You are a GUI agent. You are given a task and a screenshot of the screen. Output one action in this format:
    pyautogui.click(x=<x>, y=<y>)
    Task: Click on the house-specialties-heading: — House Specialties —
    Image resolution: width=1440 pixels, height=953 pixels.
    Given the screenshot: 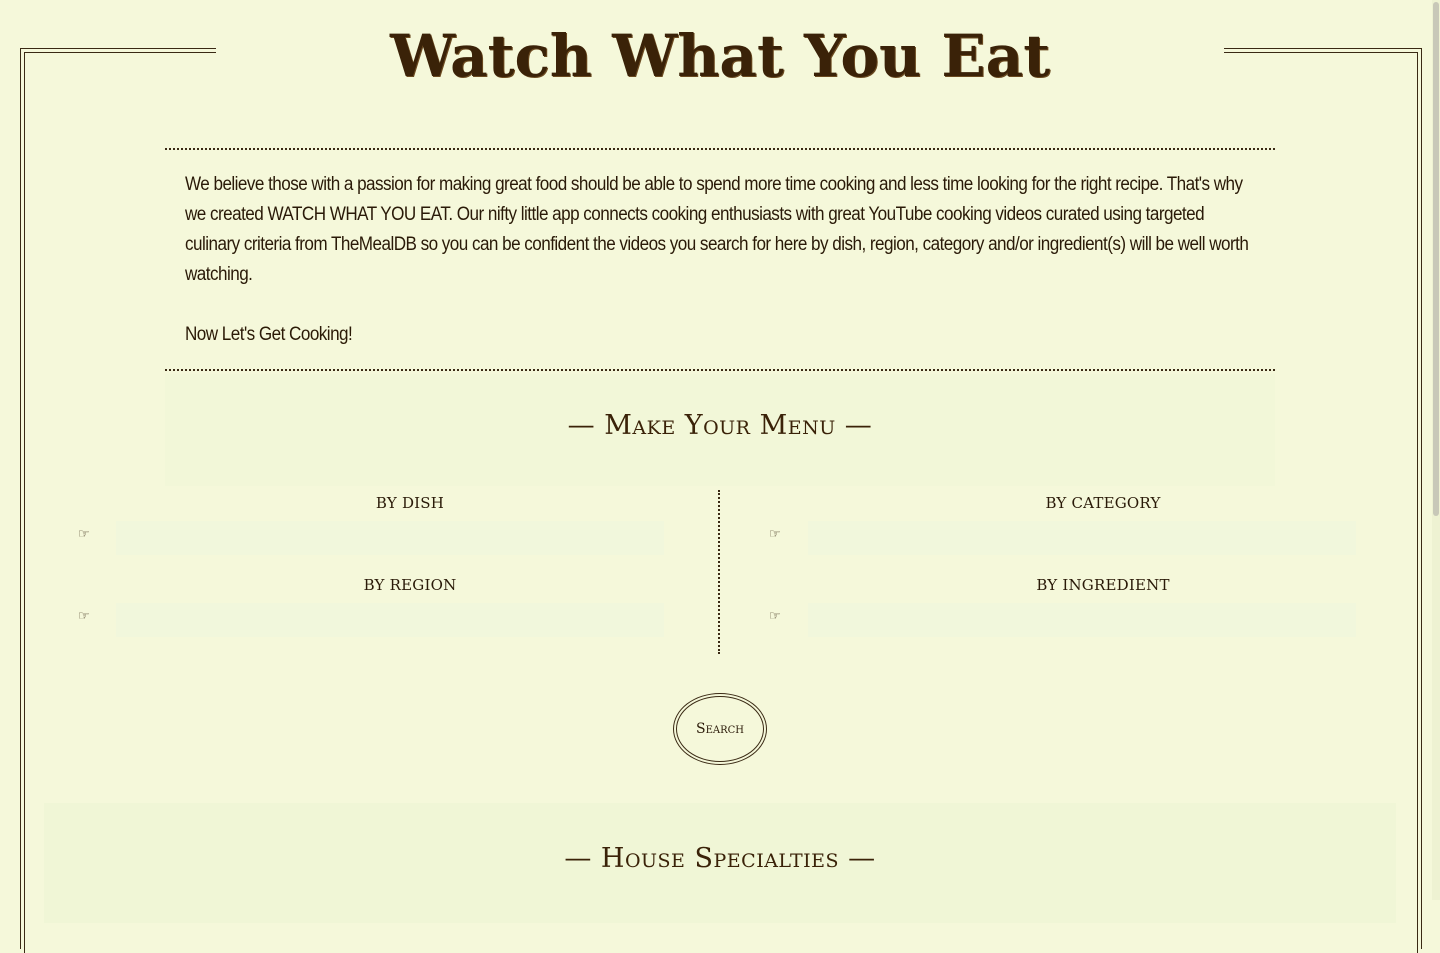 What is the action you would take?
    pyautogui.click(x=720, y=858)
    